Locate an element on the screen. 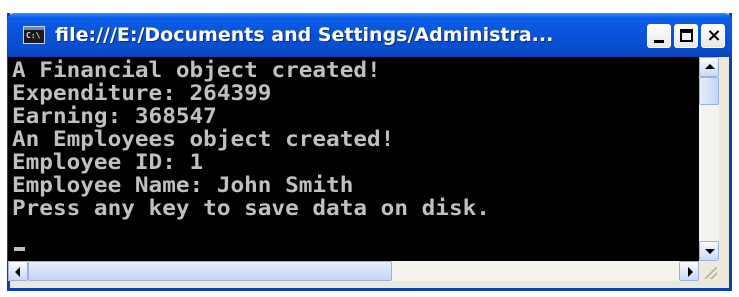  close-icon: × is located at coordinates (714, 35).